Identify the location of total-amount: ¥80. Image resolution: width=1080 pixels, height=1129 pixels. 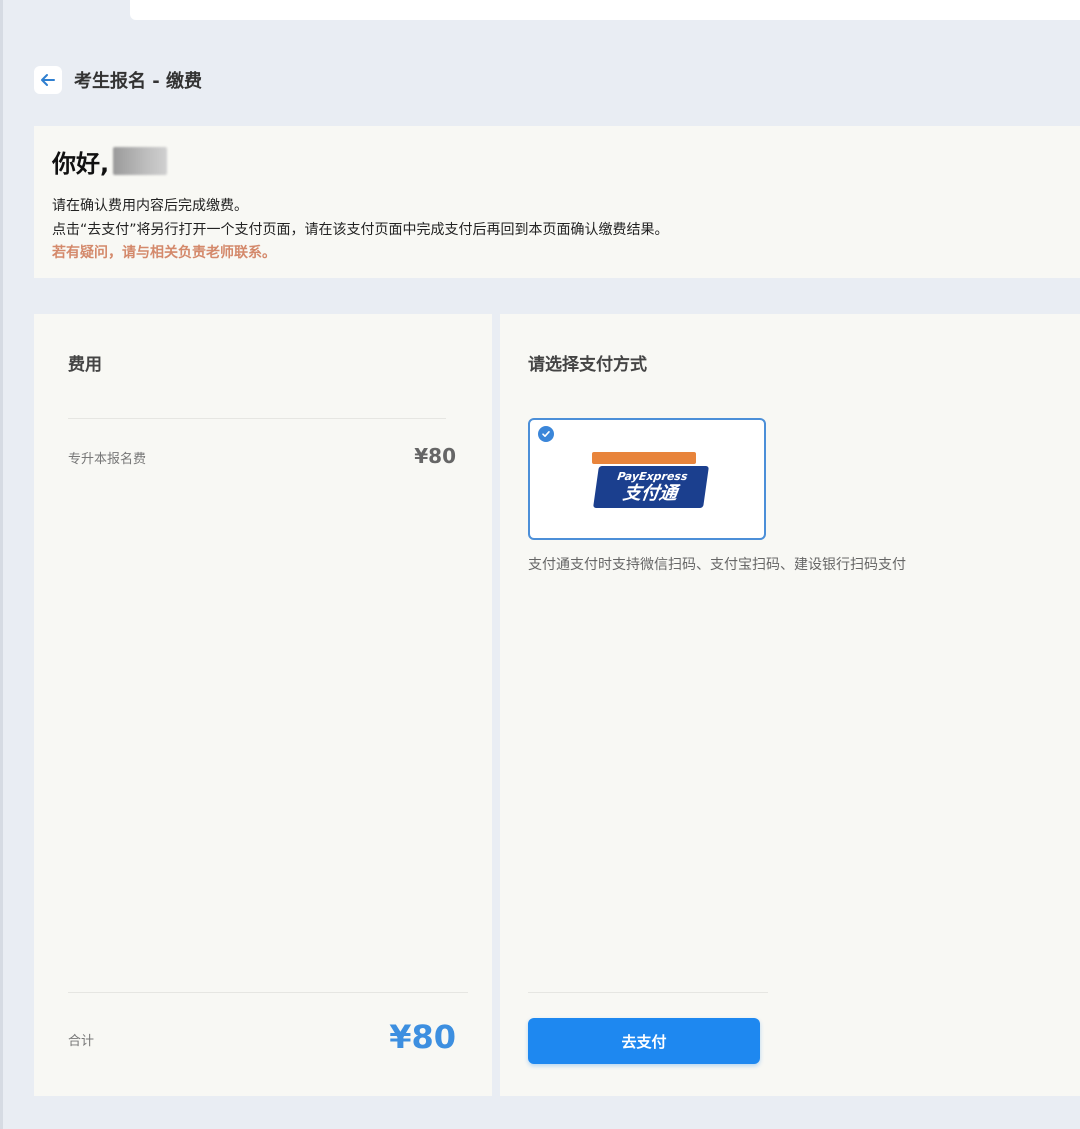
(422, 1037).